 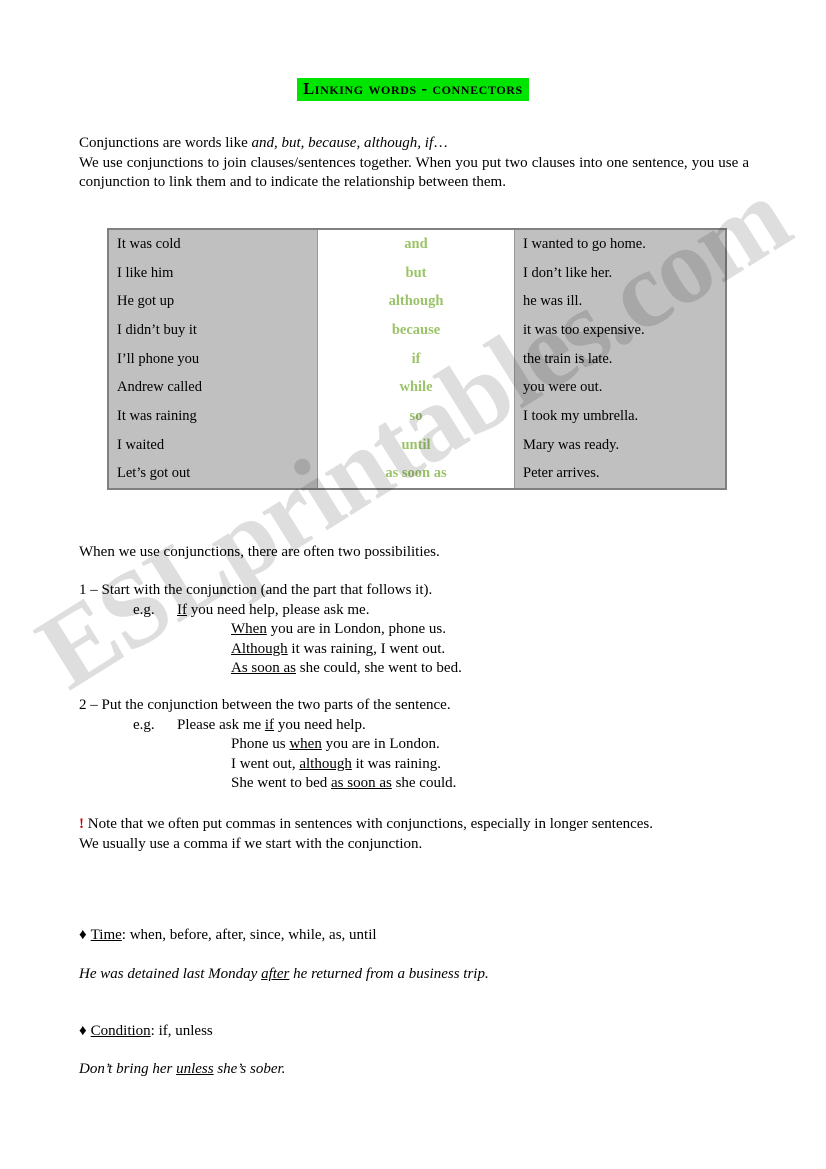 What do you see at coordinates (620, 302) in the screenshot?
I see `clause-second: he was ill.` at bounding box center [620, 302].